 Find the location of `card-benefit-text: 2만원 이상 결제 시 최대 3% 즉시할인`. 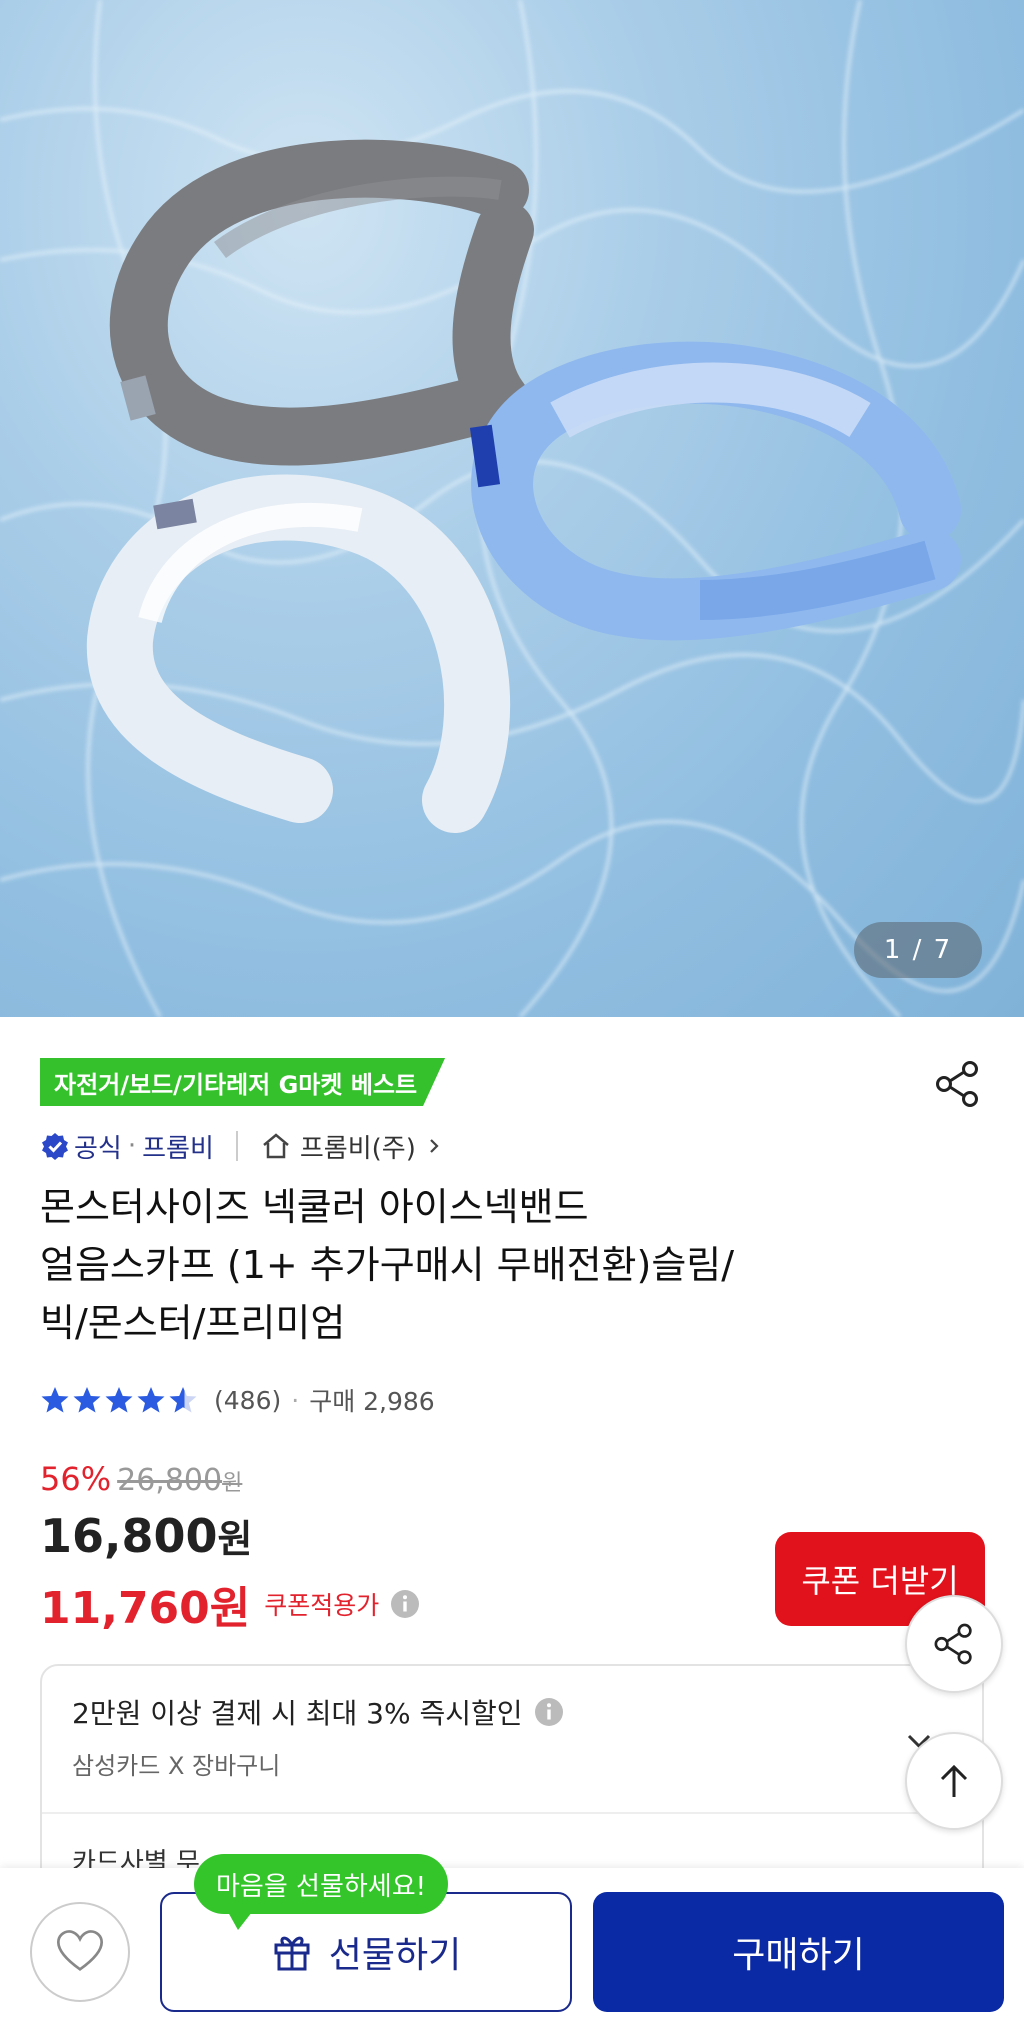

card-benefit-text: 2만원 이상 결제 시 최대 3% 즉시할인 is located at coordinates (297, 1713).